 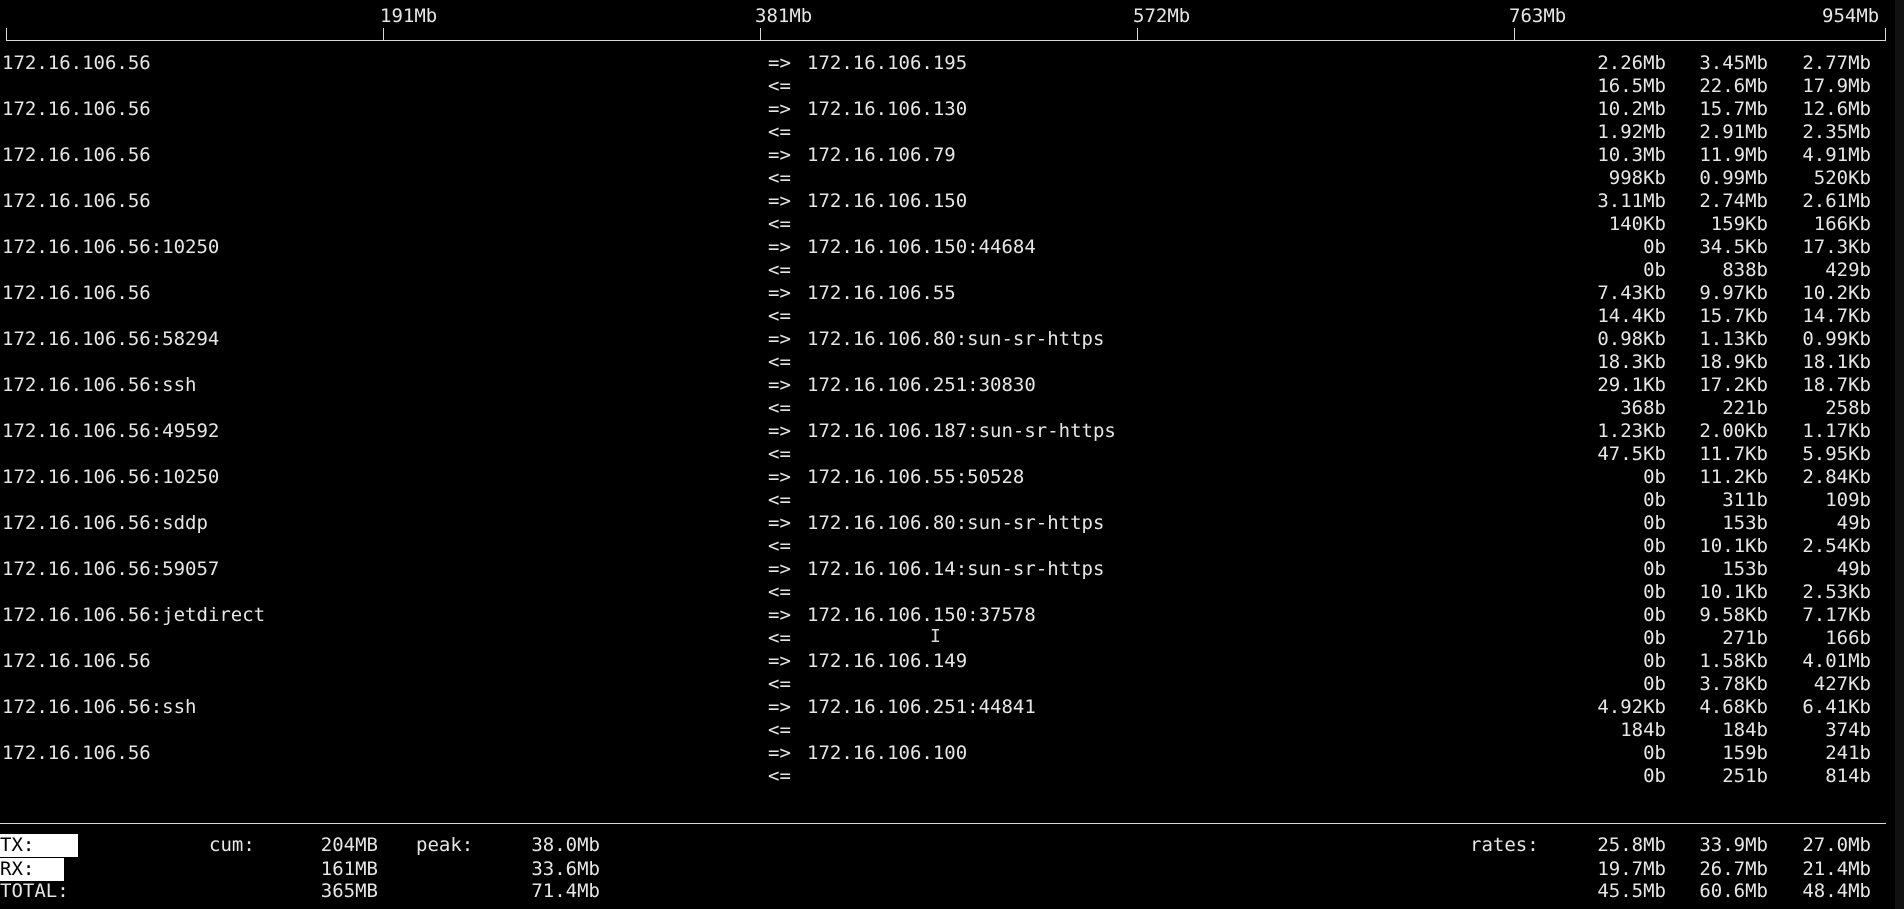 What do you see at coordinates (1836, 869) in the screenshot?
I see `rx-rate-40s: 21.4Mb` at bounding box center [1836, 869].